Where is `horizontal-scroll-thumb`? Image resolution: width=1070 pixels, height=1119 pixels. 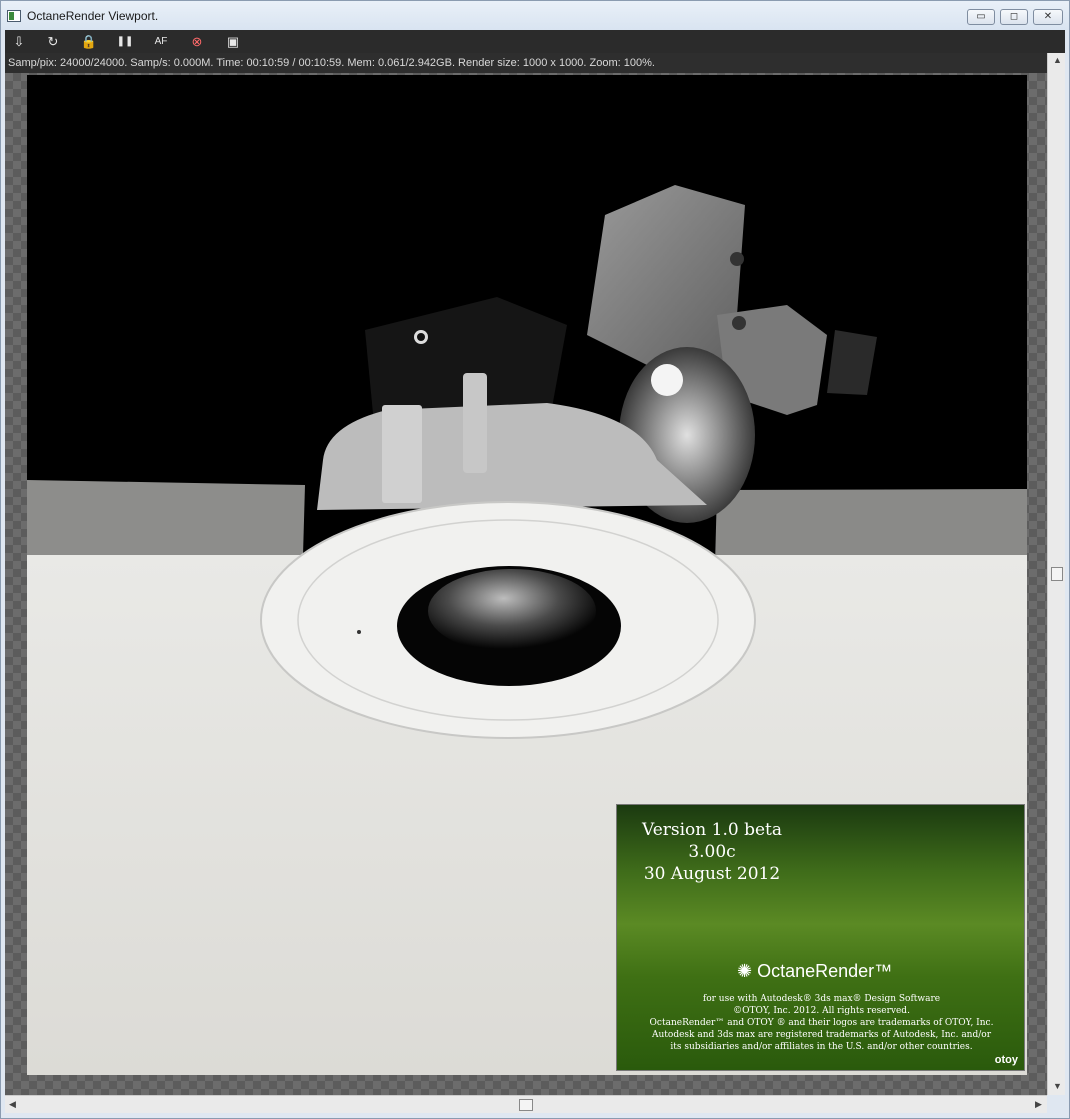
horizontal-scroll-thumb is located at coordinates (526, 1105).